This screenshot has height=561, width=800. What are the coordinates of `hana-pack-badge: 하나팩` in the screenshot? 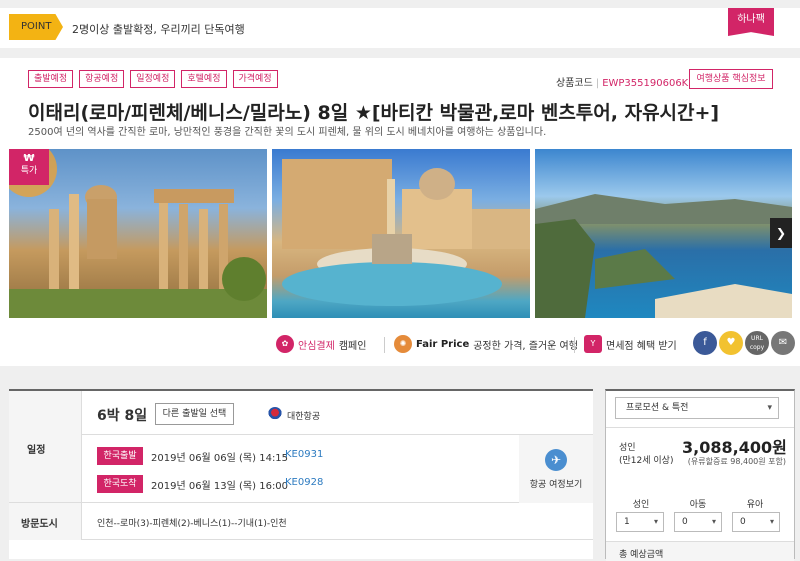 It's located at (751, 22).